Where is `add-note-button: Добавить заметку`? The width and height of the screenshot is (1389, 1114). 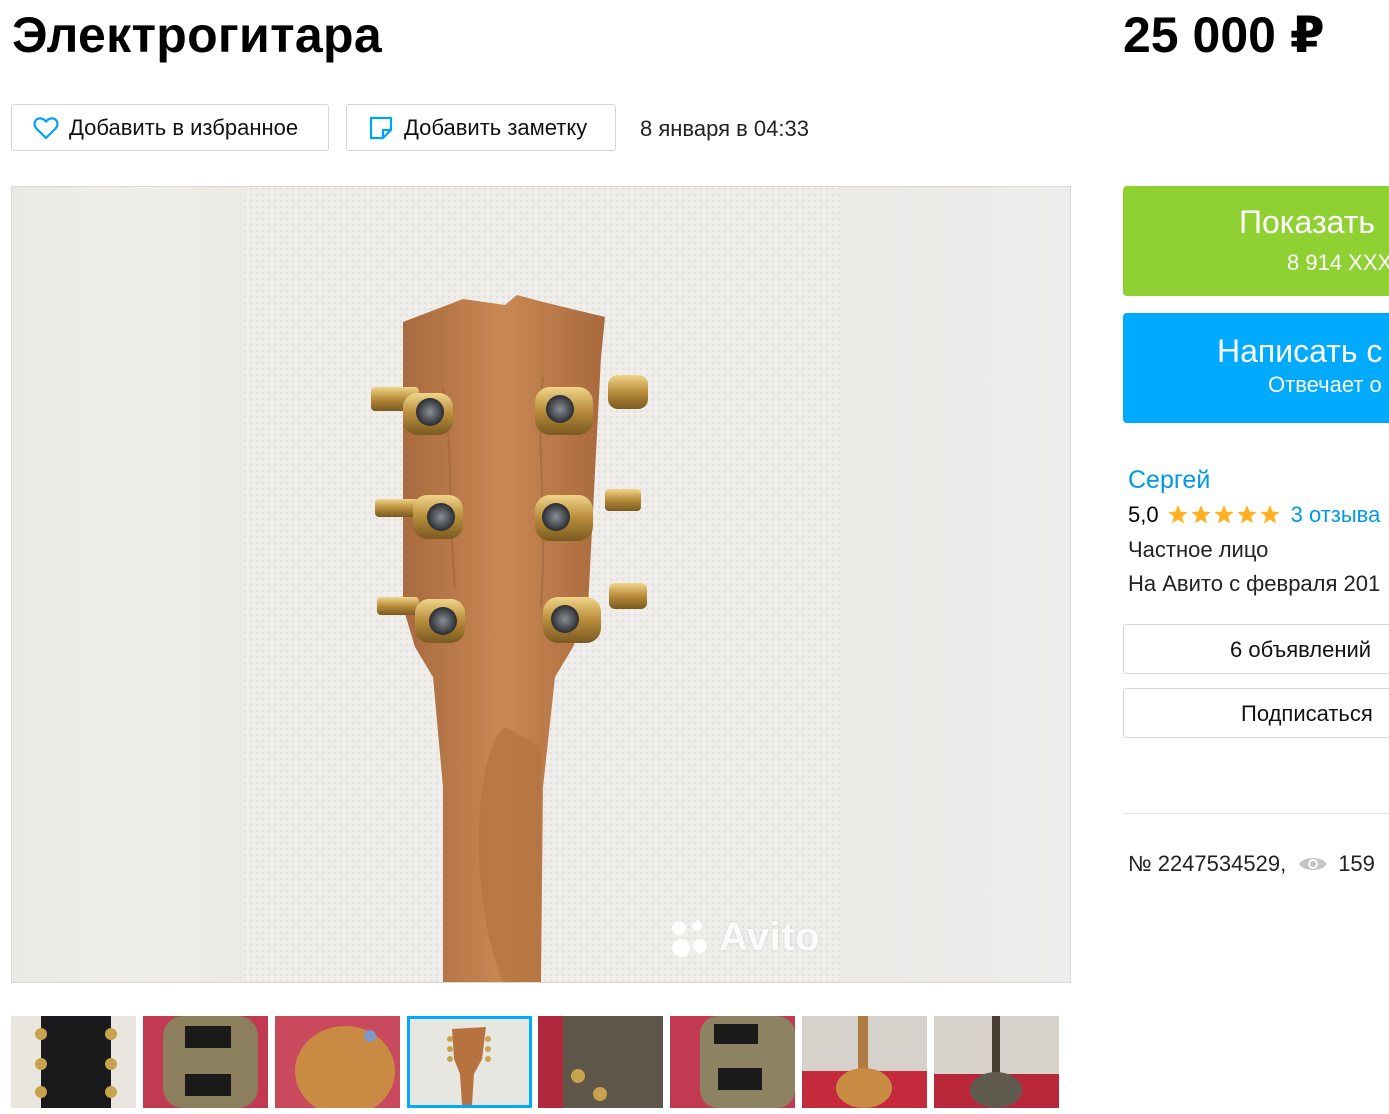 add-note-button: Добавить заметку is located at coordinates (481, 127).